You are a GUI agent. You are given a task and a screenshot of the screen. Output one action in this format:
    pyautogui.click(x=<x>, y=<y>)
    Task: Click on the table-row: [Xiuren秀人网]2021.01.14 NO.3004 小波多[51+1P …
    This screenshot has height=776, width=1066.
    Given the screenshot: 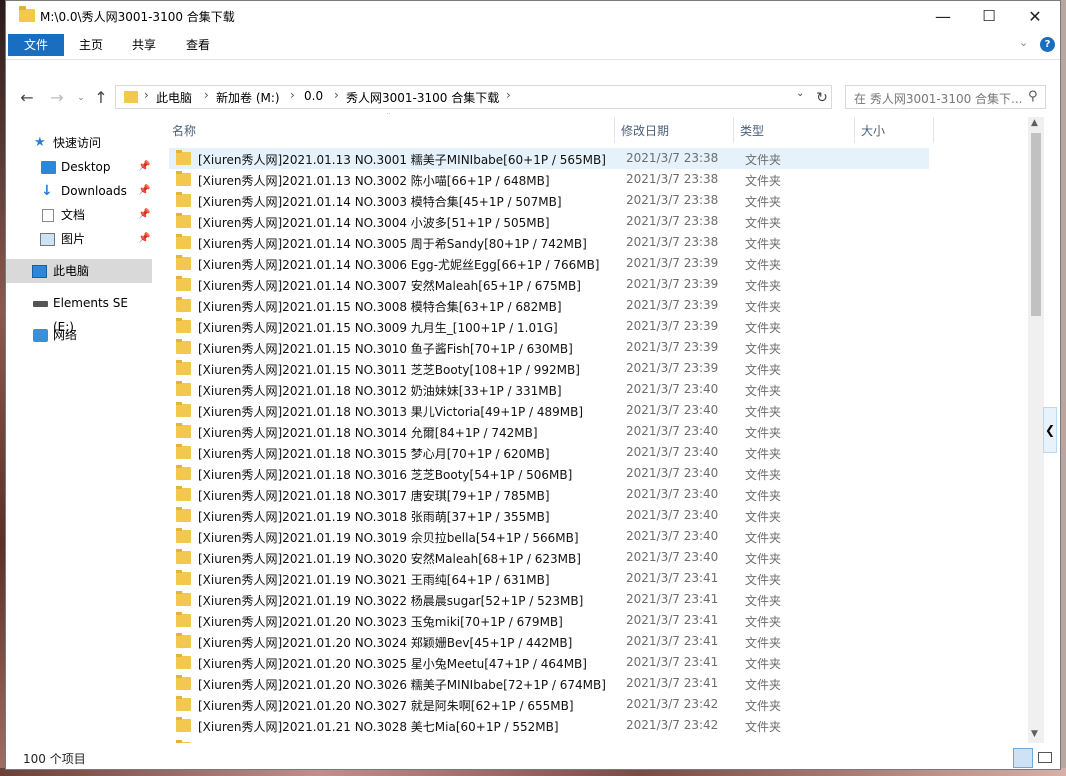 What is the action you would take?
    pyautogui.click(x=549, y=221)
    